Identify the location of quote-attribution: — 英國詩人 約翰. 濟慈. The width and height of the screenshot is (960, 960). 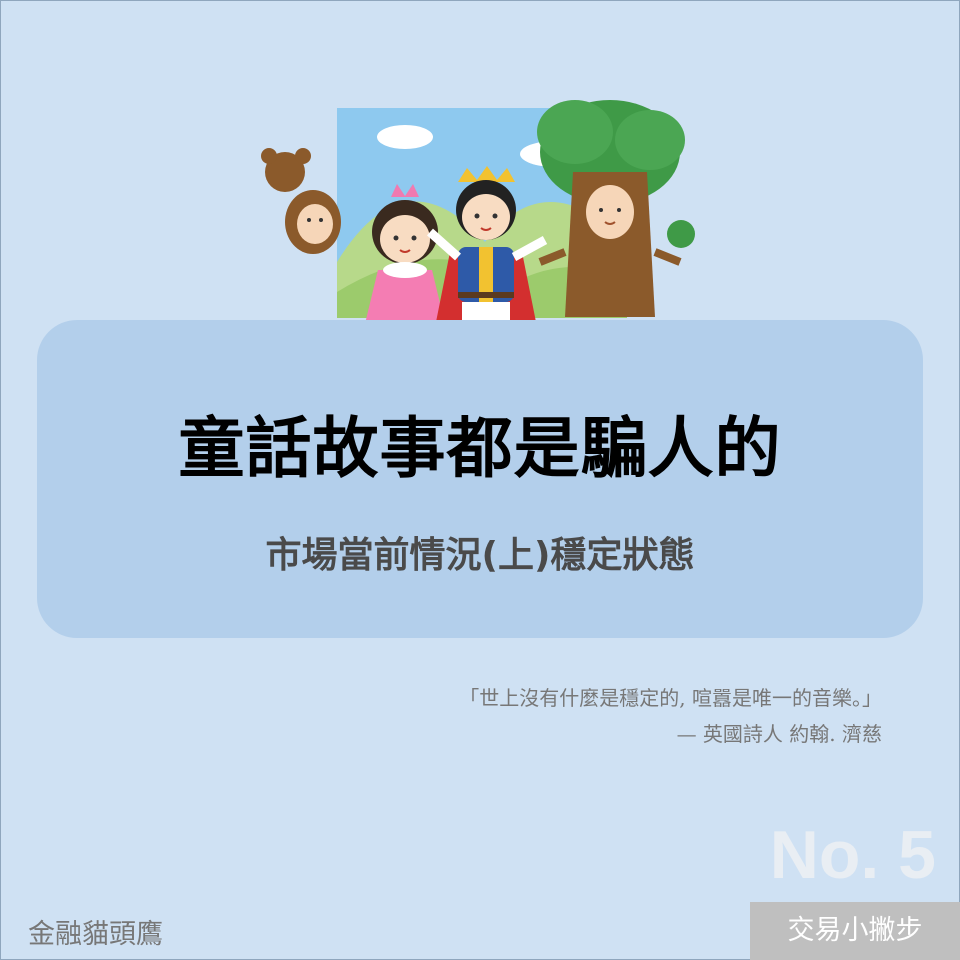
(779, 734).